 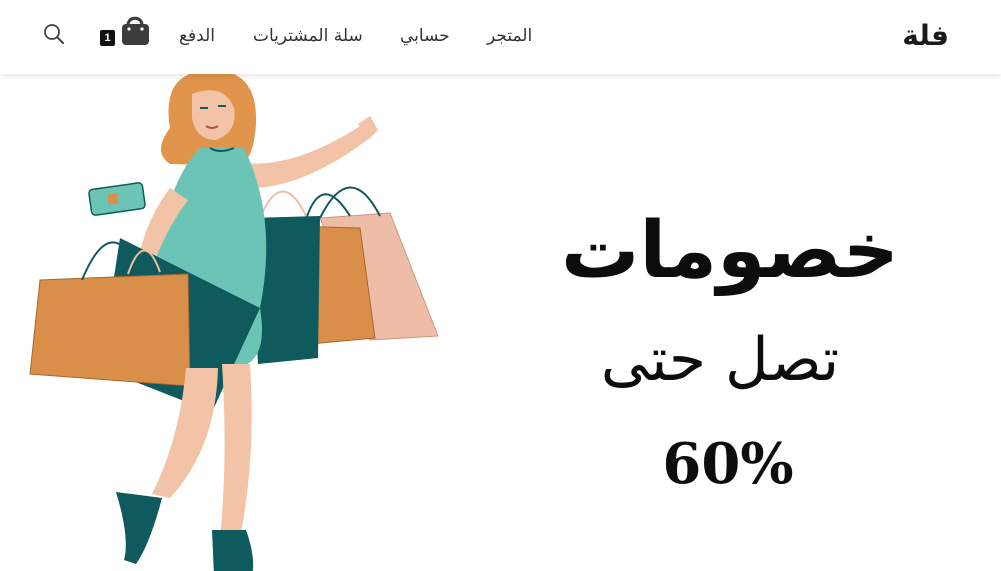 What do you see at coordinates (730, 251) in the screenshot?
I see `hero-headline: خصومات` at bounding box center [730, 251].